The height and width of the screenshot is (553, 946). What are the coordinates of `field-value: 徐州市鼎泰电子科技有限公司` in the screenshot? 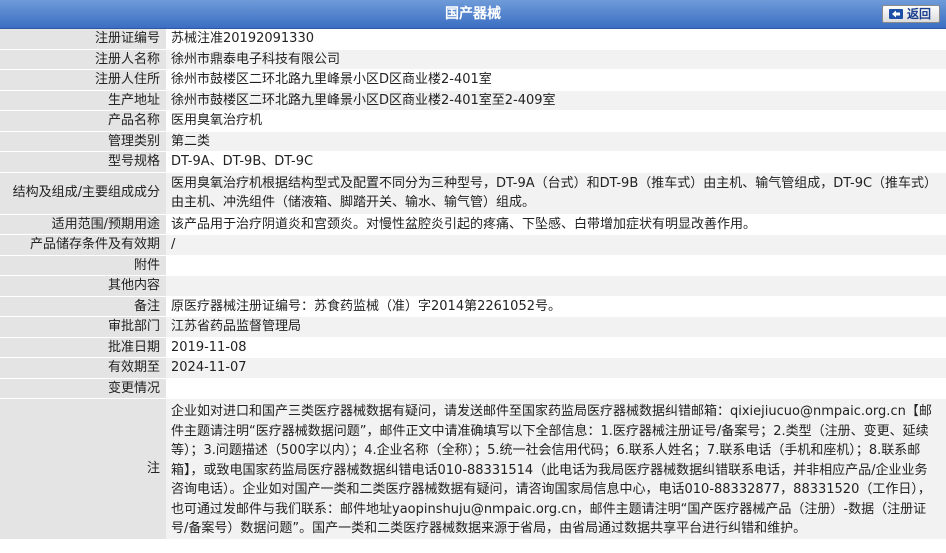 It's located at (556, 59).